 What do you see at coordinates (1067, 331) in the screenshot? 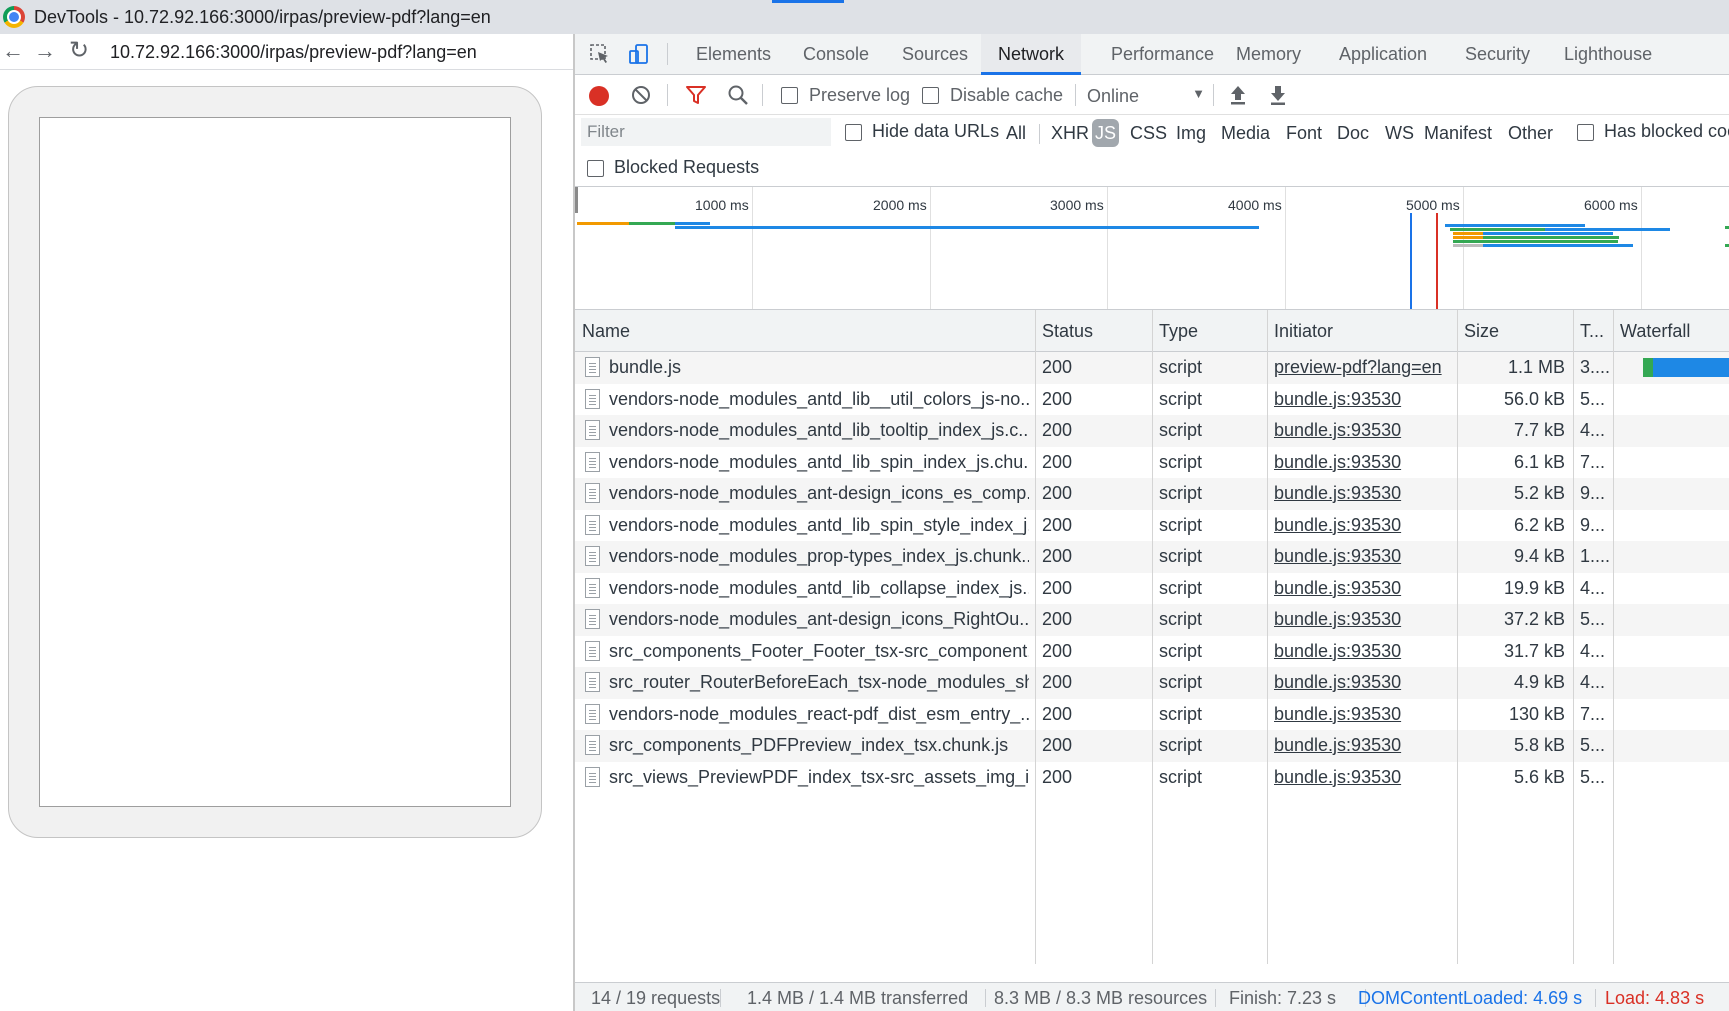
I see `column-header-status: Status` at bounding box center [1067, 331].